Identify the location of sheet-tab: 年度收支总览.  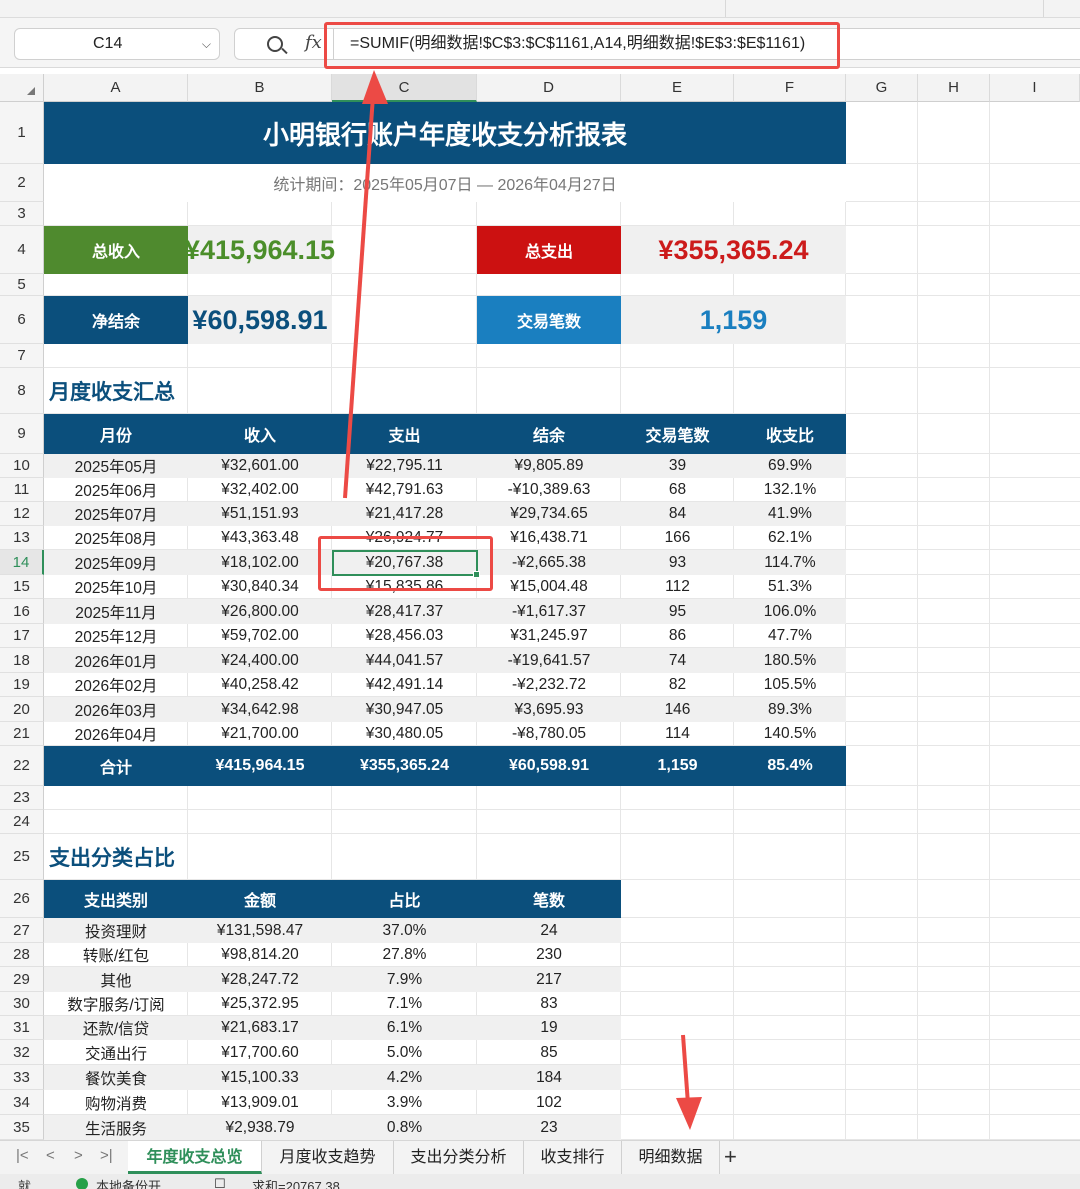
(195, 1157).